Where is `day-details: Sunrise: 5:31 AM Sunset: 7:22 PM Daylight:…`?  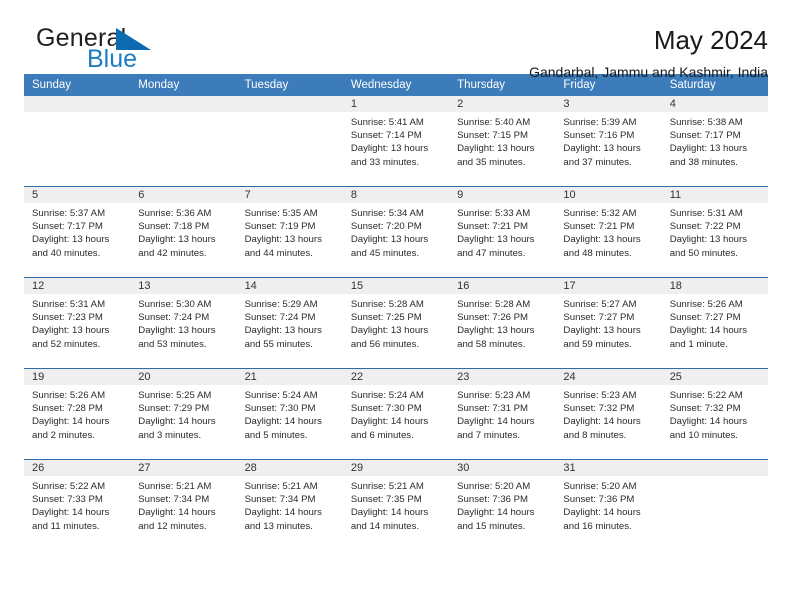 day-details: Sunrise: 5:31 AM Sunset: 7:22 PM Daylight:… is located at coordinates (715, 231).